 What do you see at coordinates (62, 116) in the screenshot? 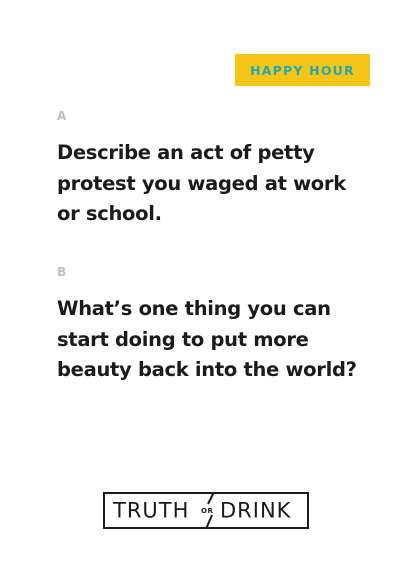
I see `question-a-letter: A` at bounding box center [62, 116].